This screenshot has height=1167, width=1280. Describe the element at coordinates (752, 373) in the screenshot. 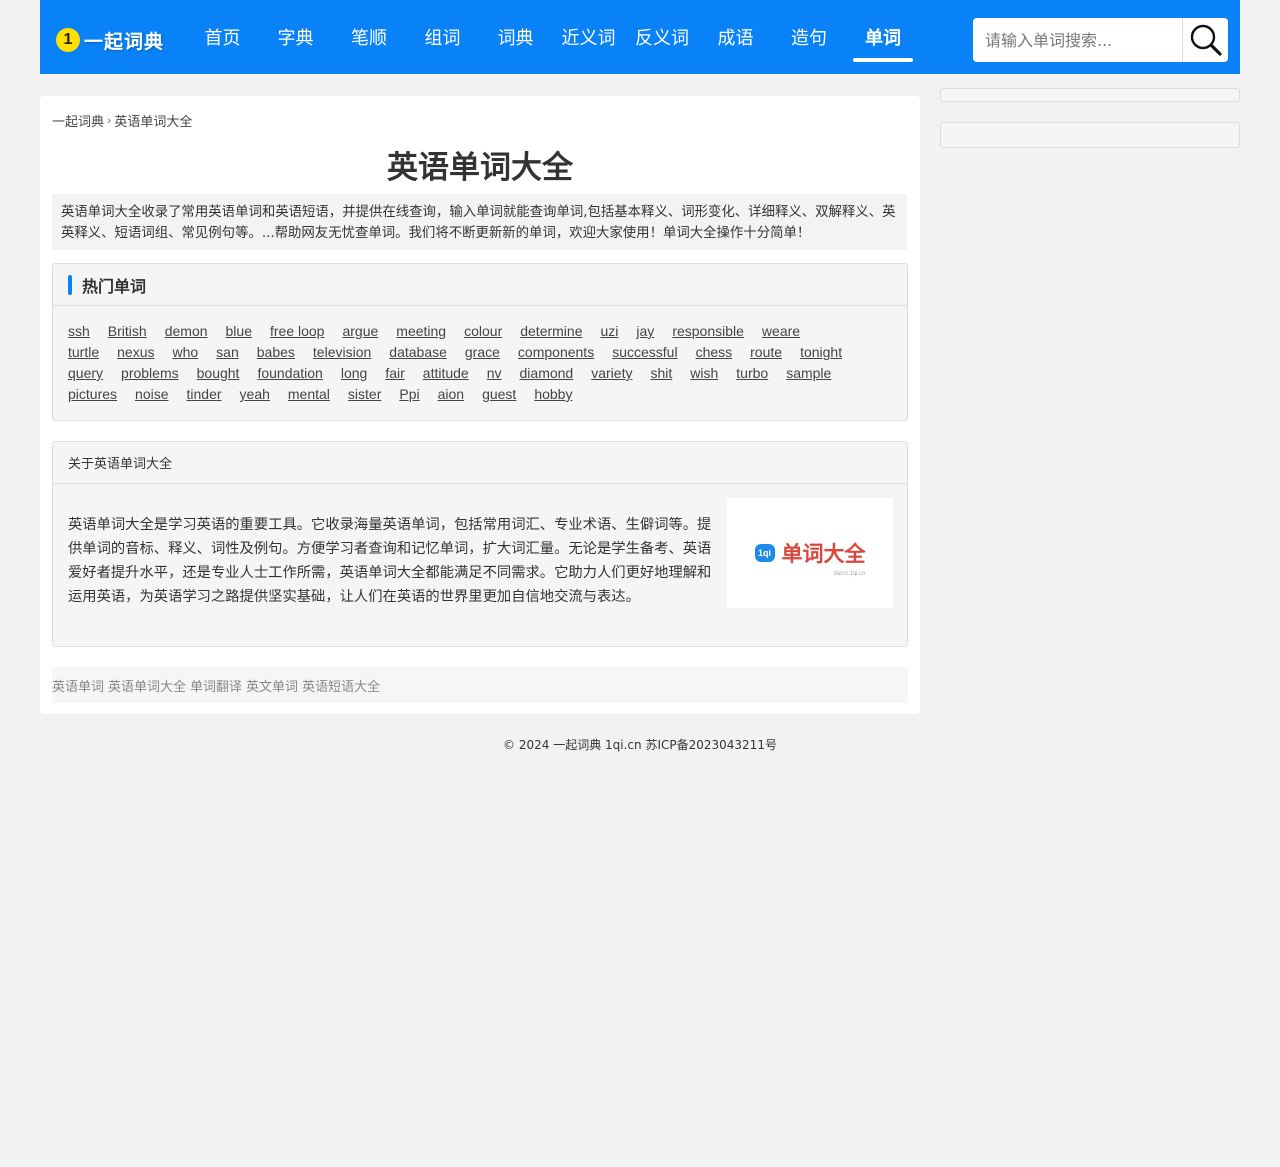

I see `hot-word-link: turbo` at that location.